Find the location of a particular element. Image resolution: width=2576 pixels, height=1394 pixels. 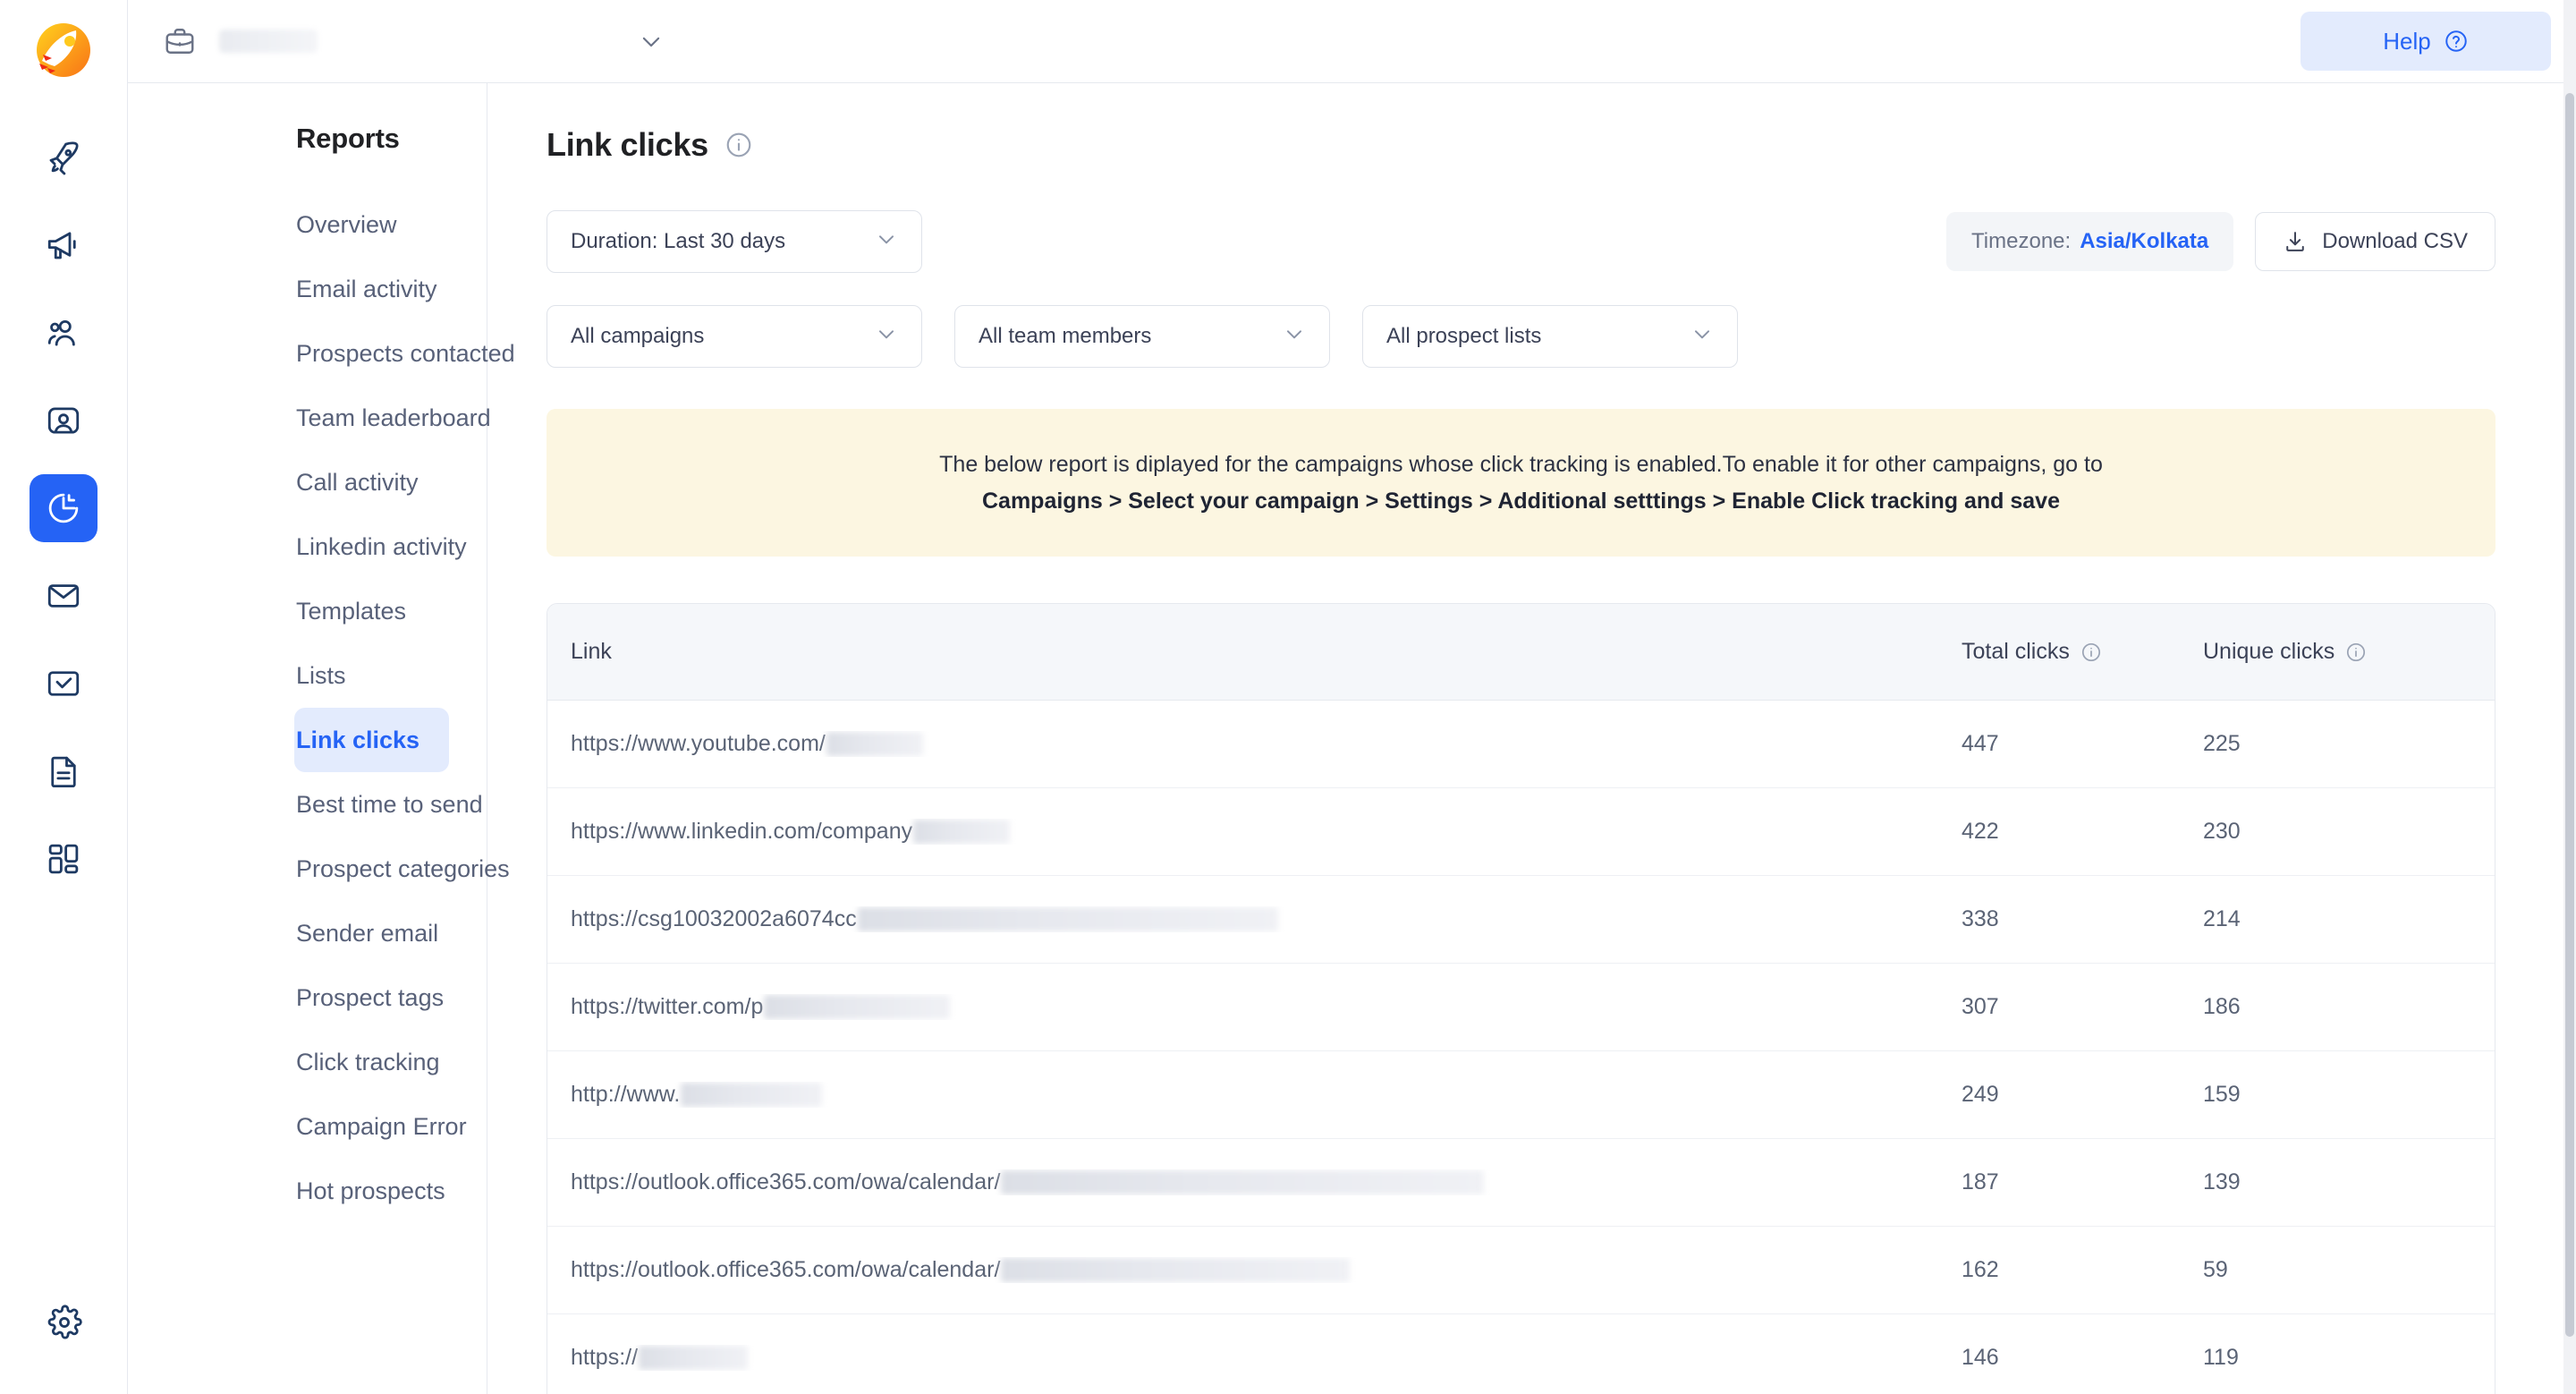

rail-item-campaigns is located at coordinates (63, 157).